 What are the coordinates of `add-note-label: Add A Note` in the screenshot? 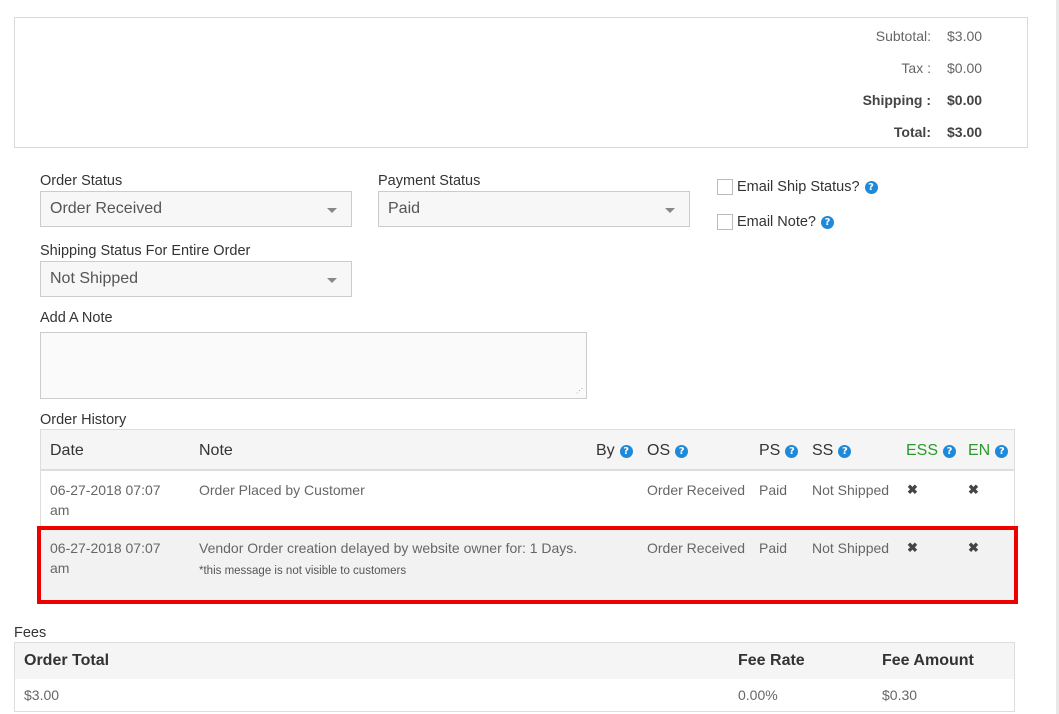 It's located at (76, 318).